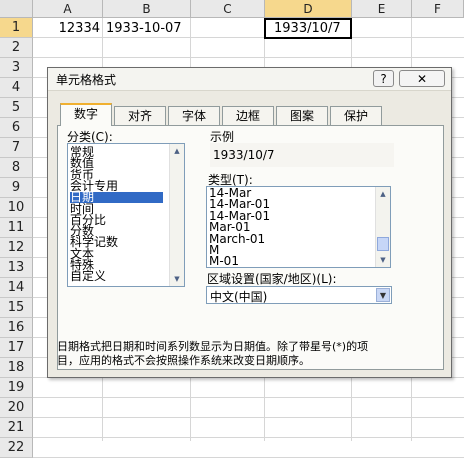  I want to click on column-header-a: A, so click(68, 9).